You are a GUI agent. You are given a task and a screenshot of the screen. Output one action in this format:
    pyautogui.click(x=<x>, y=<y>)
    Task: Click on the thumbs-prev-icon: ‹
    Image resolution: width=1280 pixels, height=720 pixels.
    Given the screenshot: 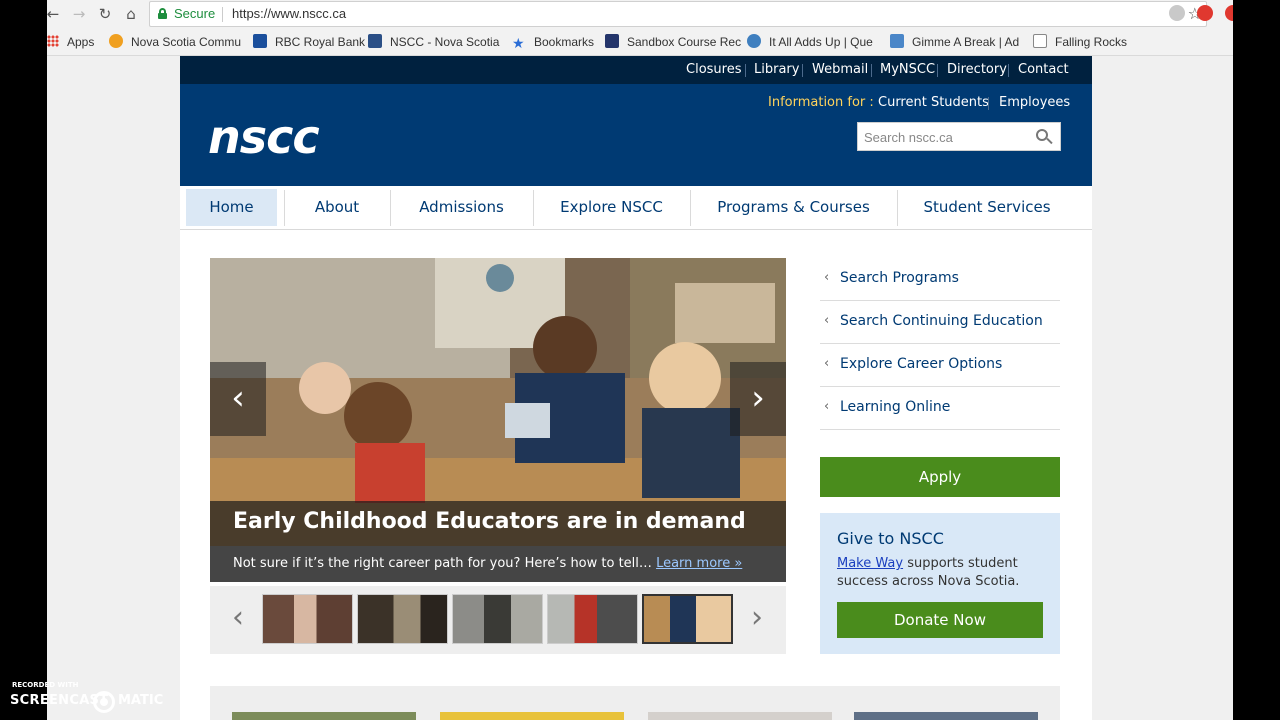 What is the action you would take?
    pyautogui.click(x=238, y=618)
    